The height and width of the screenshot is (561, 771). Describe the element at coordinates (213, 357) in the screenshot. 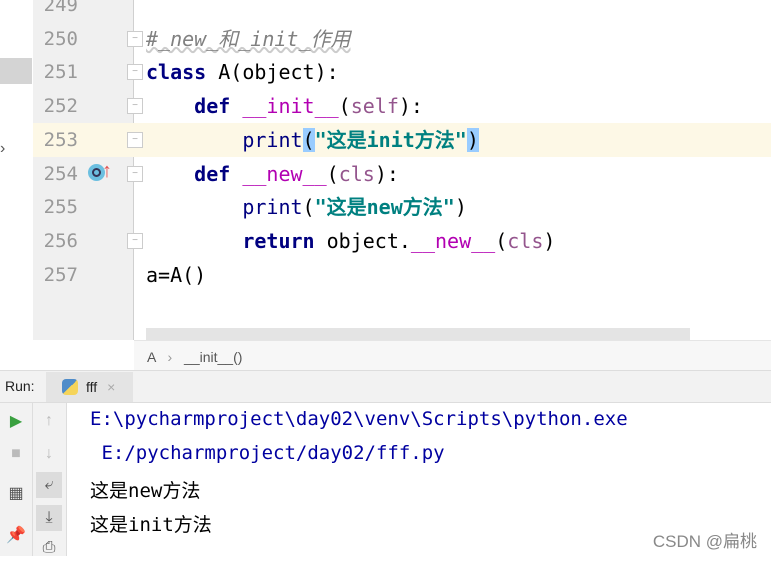

I see `breadcrumb-method: __init__()` at that location.